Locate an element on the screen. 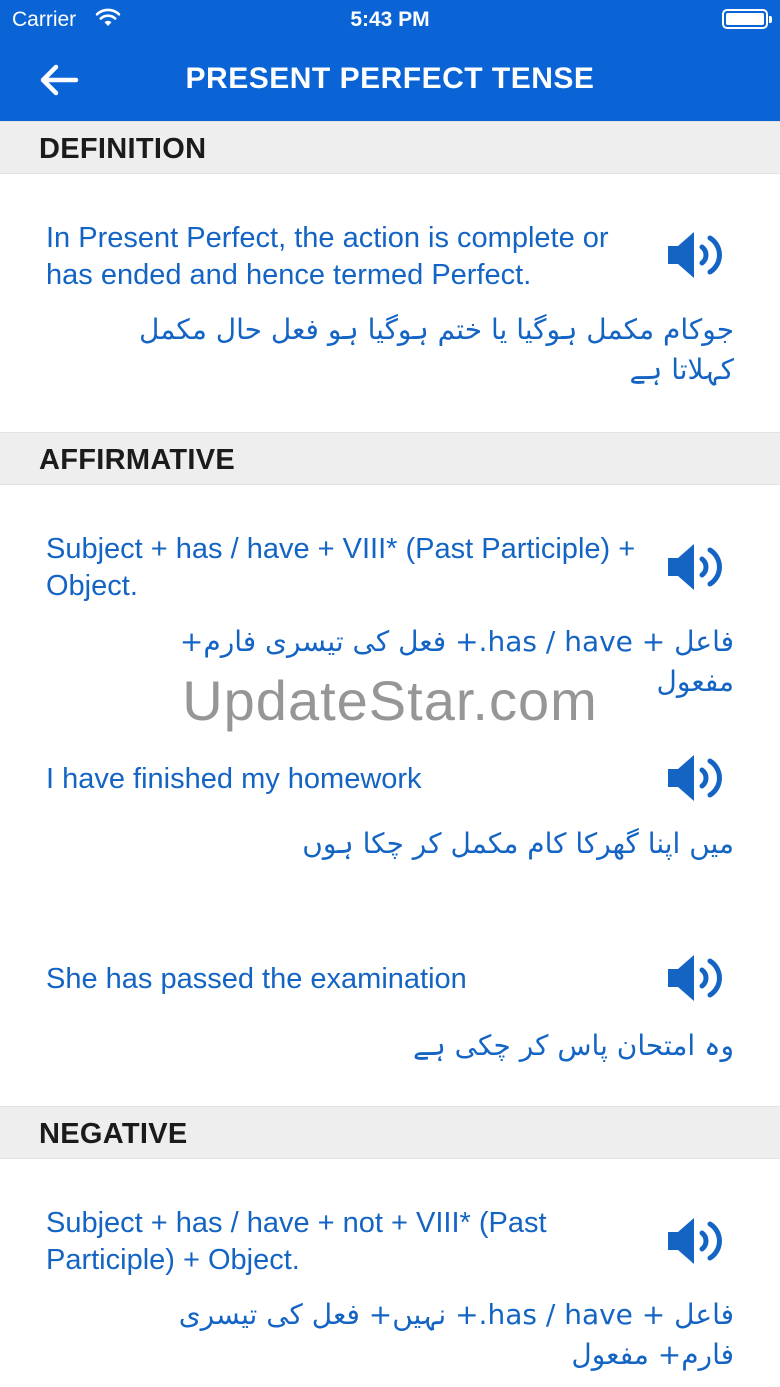 Image resolution: width=780 pixels, height=1387 pixels. status-time: 5:43 PM is located at coordinates (390, 19).